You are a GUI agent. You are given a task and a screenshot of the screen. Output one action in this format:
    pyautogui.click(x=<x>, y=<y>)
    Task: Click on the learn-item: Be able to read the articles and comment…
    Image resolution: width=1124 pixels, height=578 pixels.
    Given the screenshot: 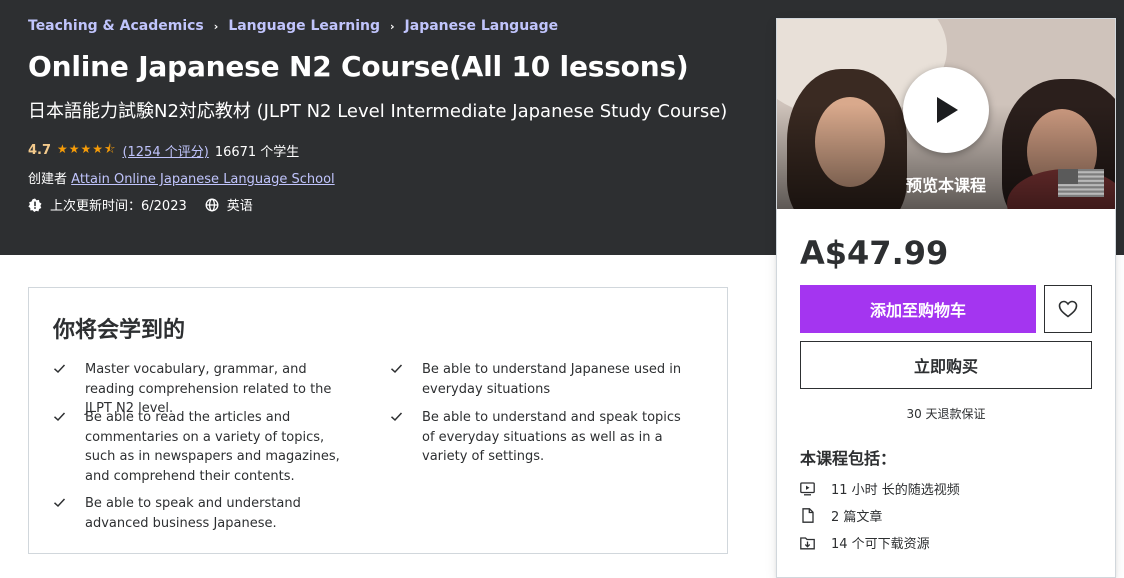 What is the action you would take?
    pyautogui.click(x=203, y=447)
    